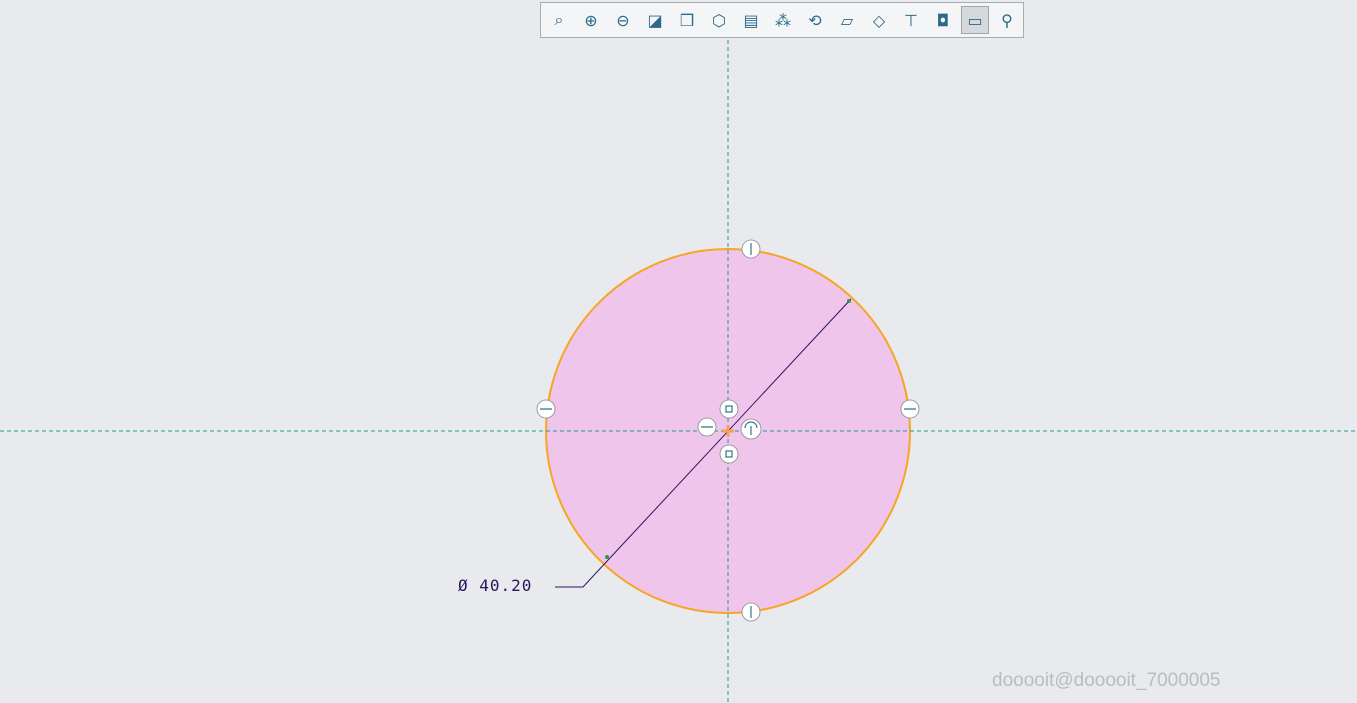  I want to click on diameter-dimension-label: Ø 40.20, so click(495, 585).